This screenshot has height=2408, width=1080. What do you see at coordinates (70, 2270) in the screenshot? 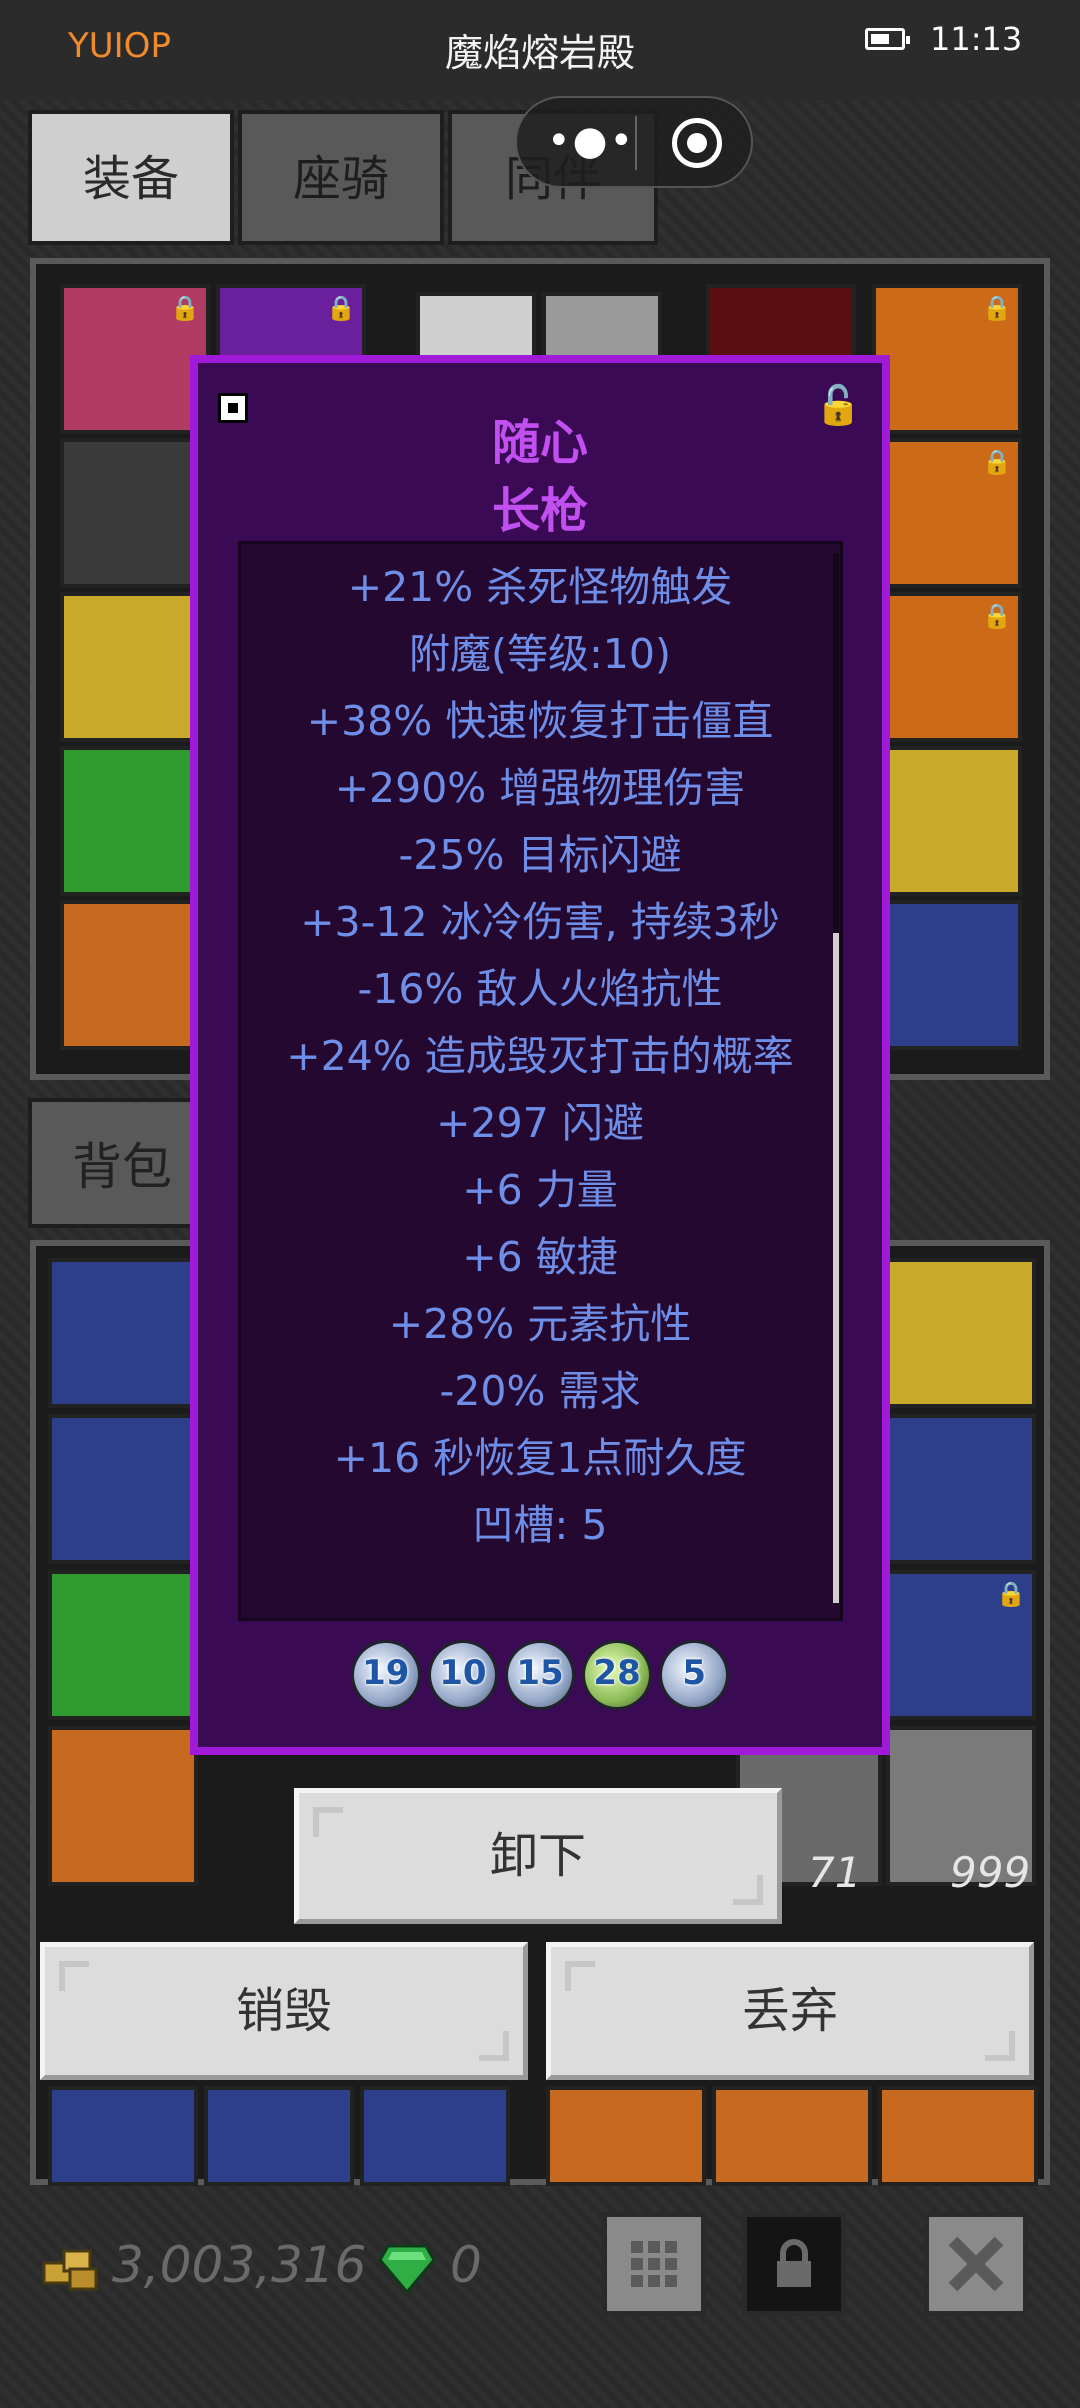
I see `gold-coins-icon` at bounding box center [70, 2270].